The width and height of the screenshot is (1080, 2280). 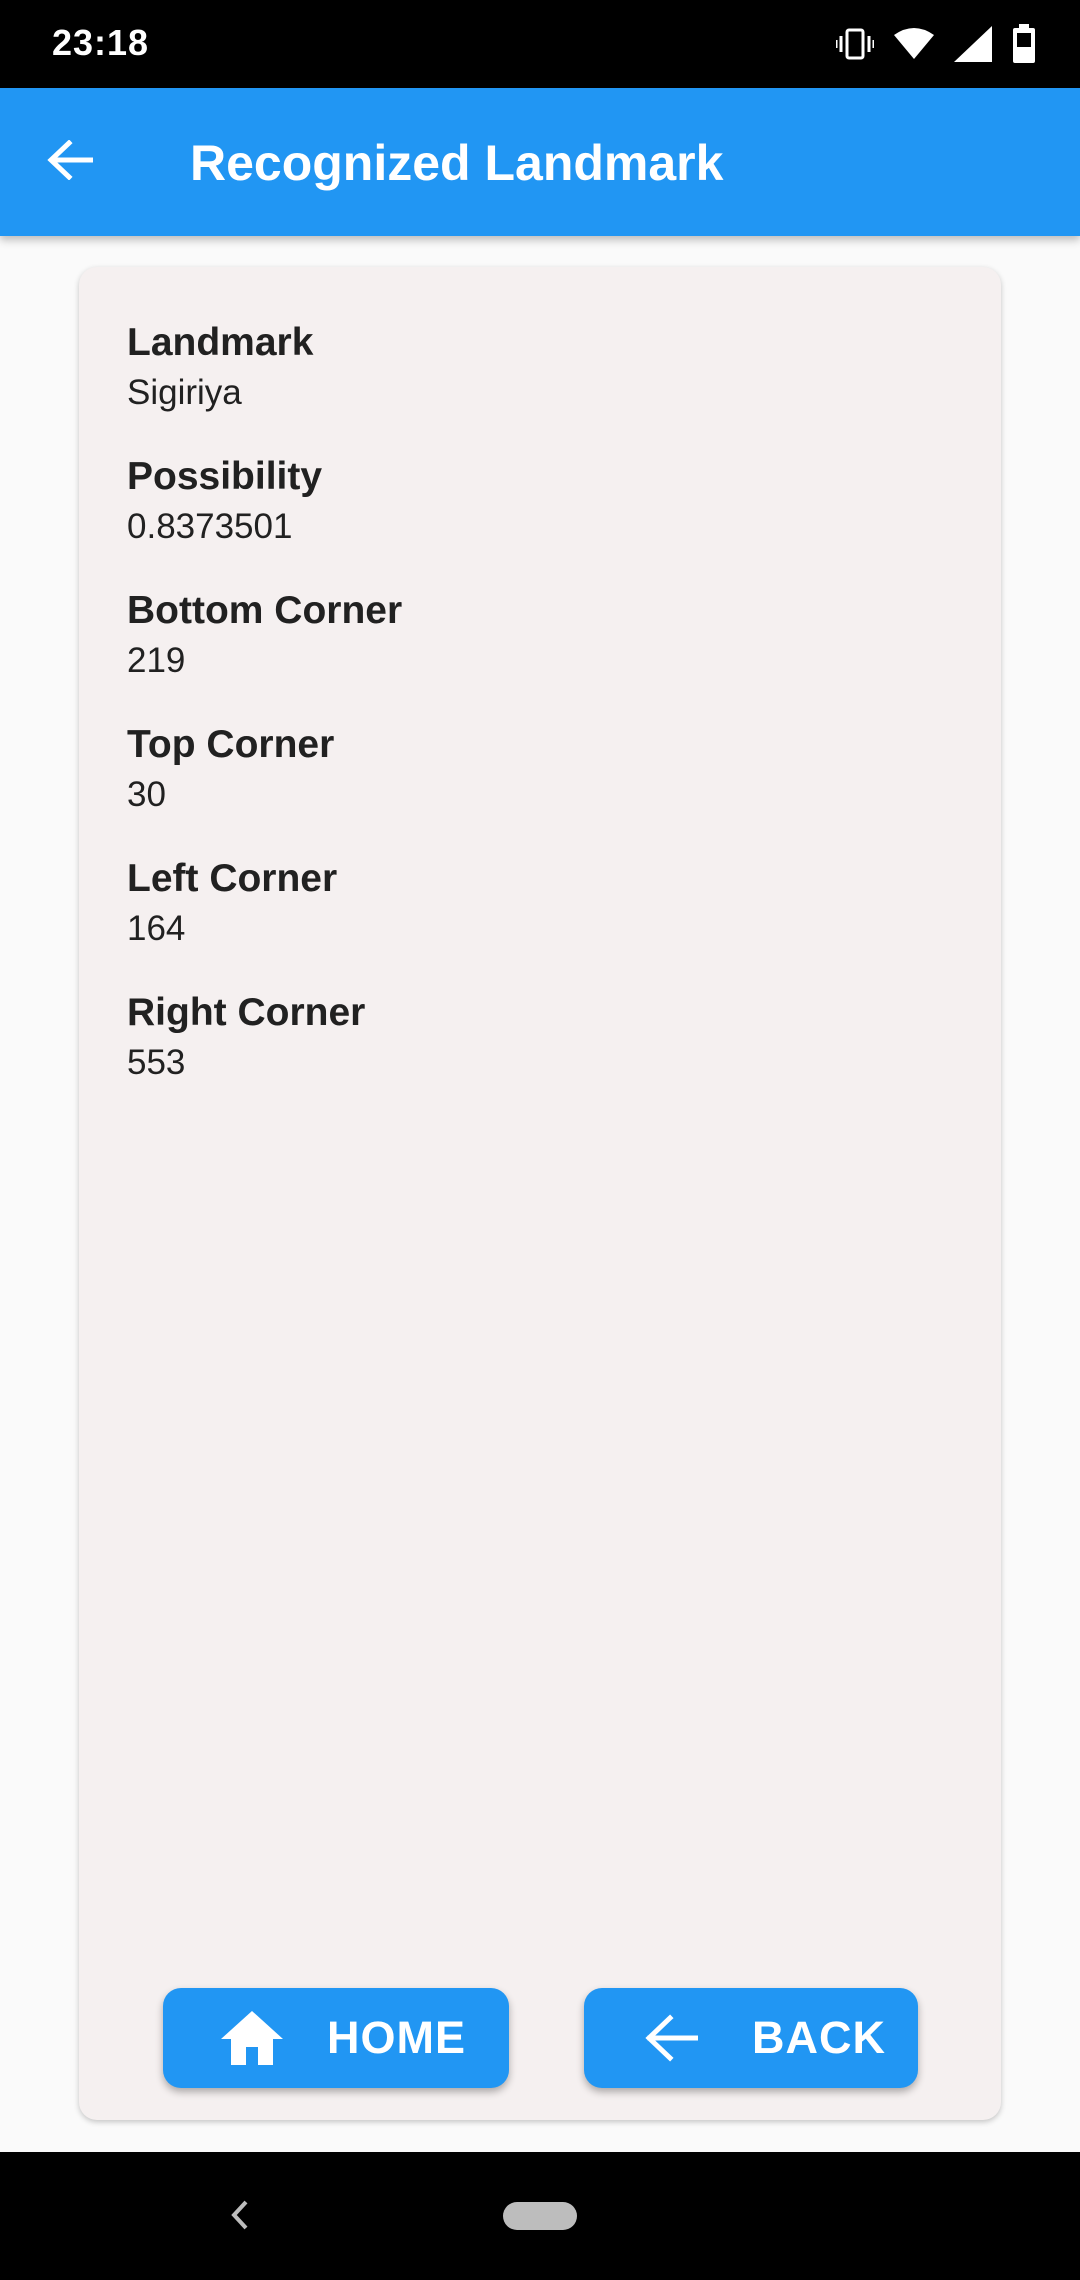 I want to click on field-label: Bottom Corner, so click(x=265, y=610).